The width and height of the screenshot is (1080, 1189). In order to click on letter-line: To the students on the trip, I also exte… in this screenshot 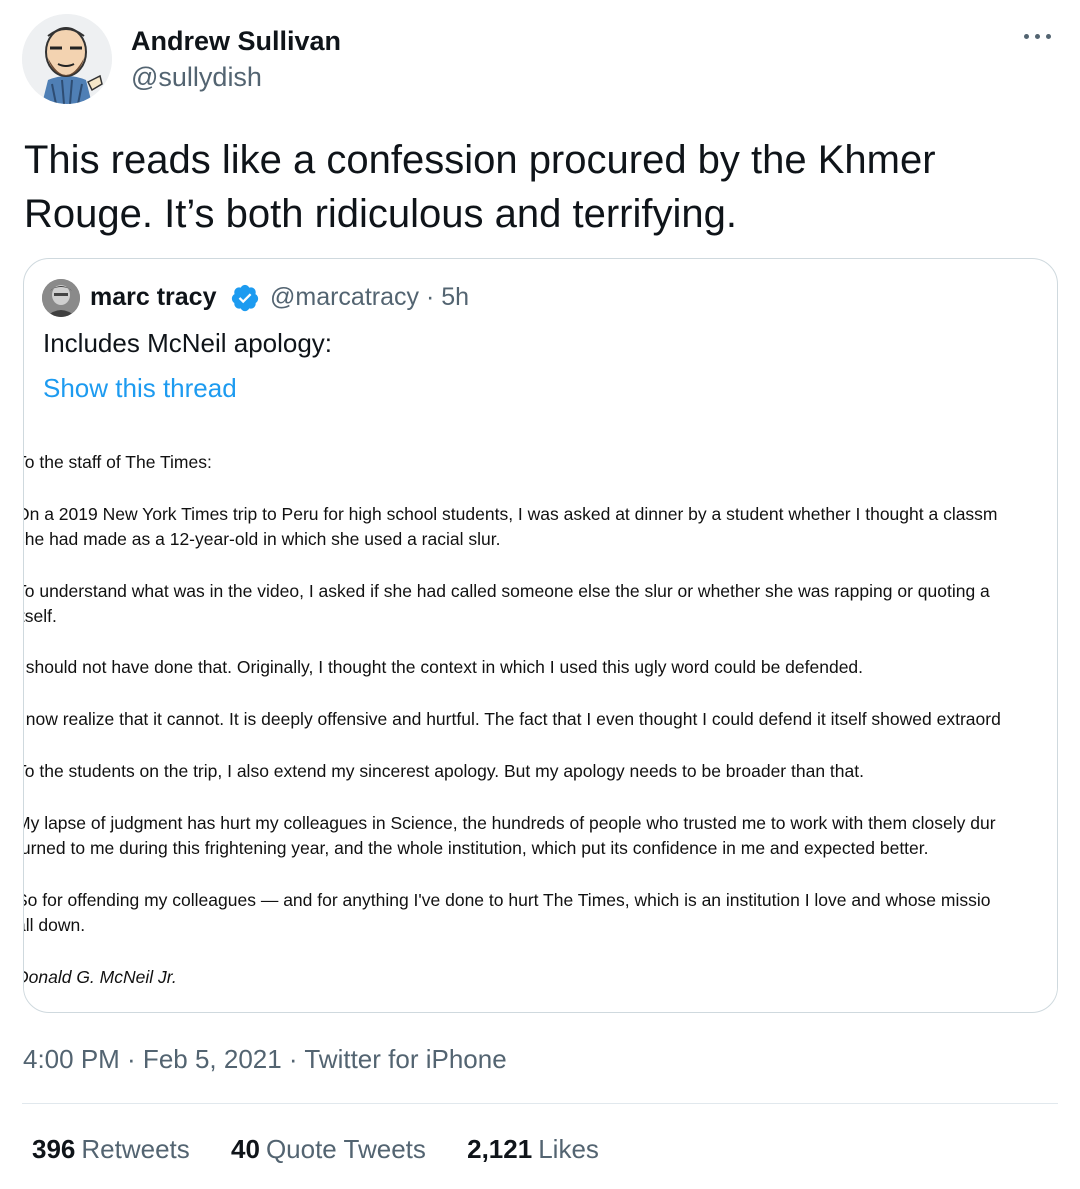, I will do `click(443, 771)`.